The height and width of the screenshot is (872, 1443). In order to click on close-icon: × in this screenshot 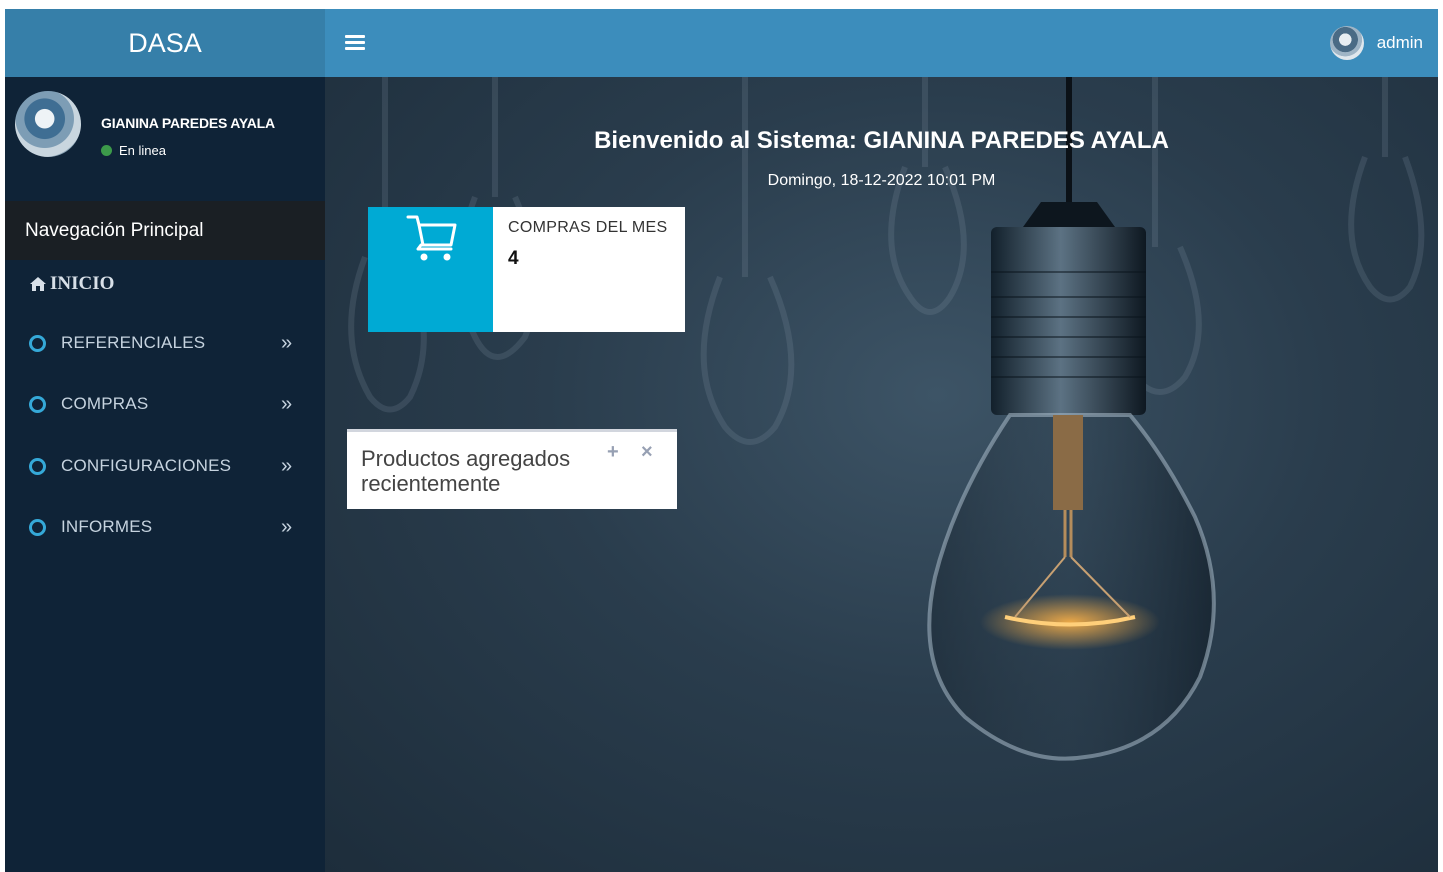, I will do `click(647, 452)`.